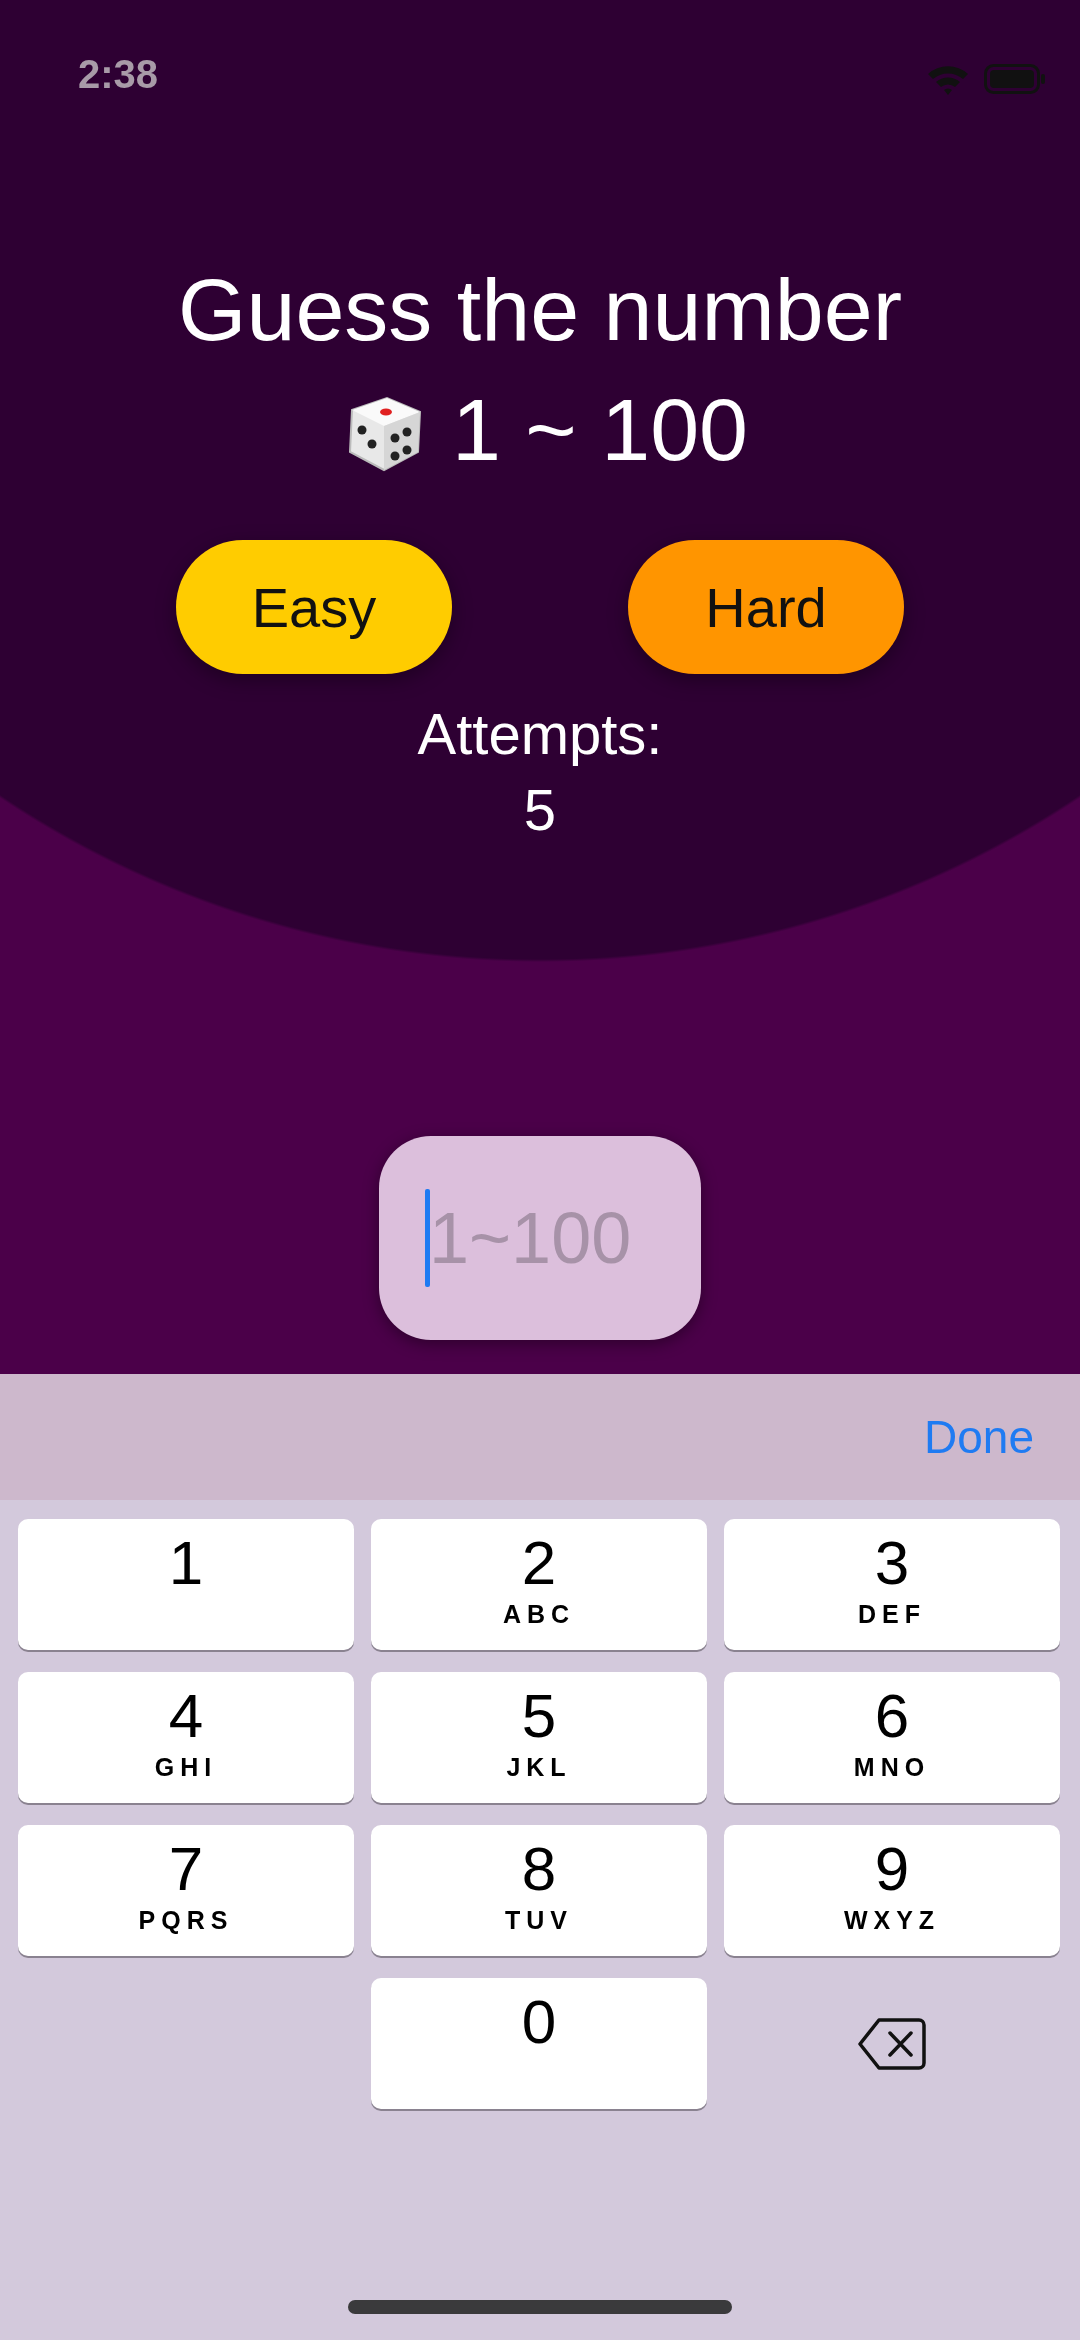  What do you see at coordinates (892, 2043) in the screenshot?
I see `backspace-icon` at bounding box center [892, 2043].